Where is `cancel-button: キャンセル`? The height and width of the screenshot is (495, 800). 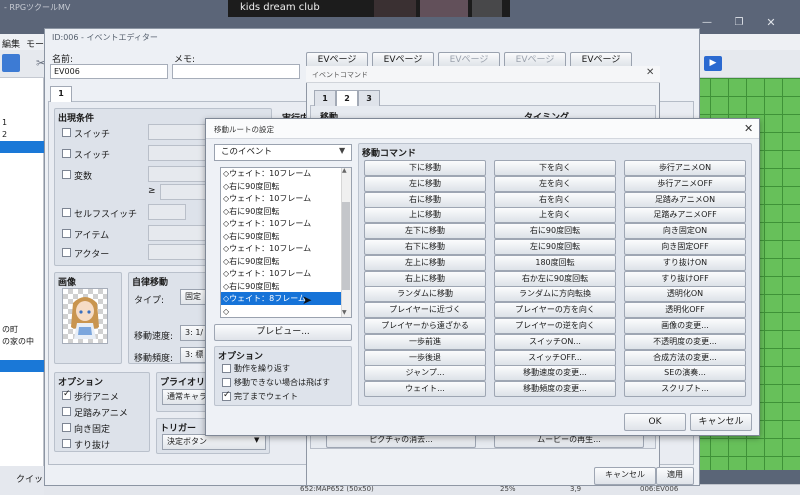
cancel-button: キャンセル is located at coordinates (721, 422).